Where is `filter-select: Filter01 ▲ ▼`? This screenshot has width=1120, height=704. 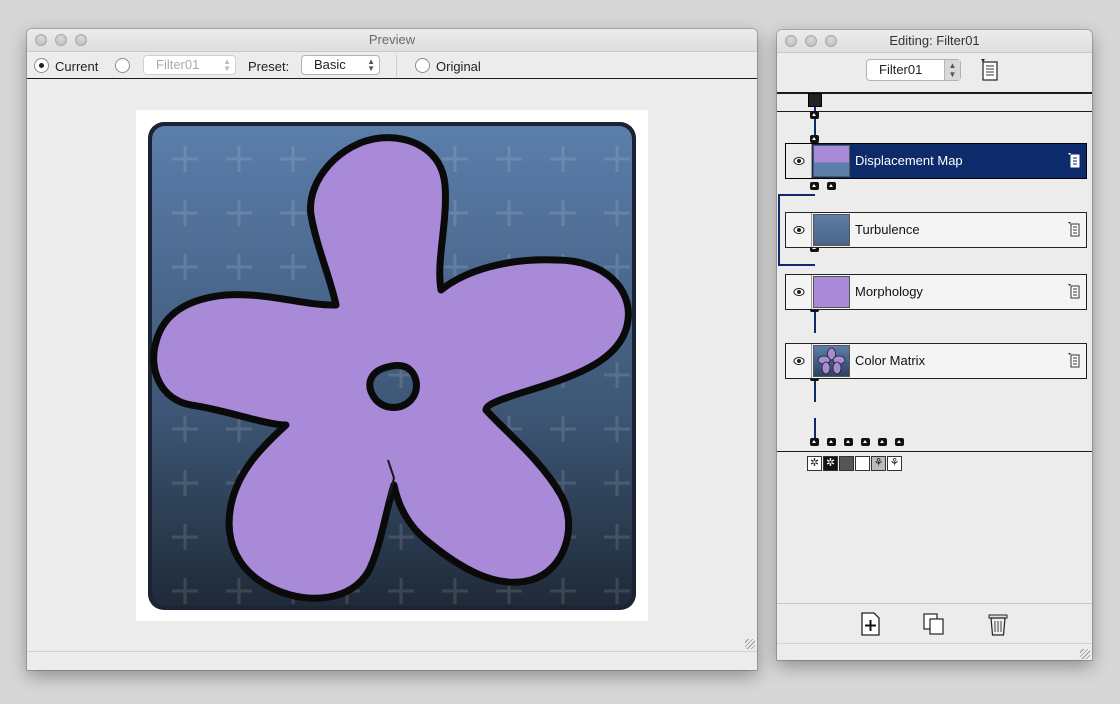
filter-select: Filter01 ▲ ▼ is located at coordinates (189, 65).